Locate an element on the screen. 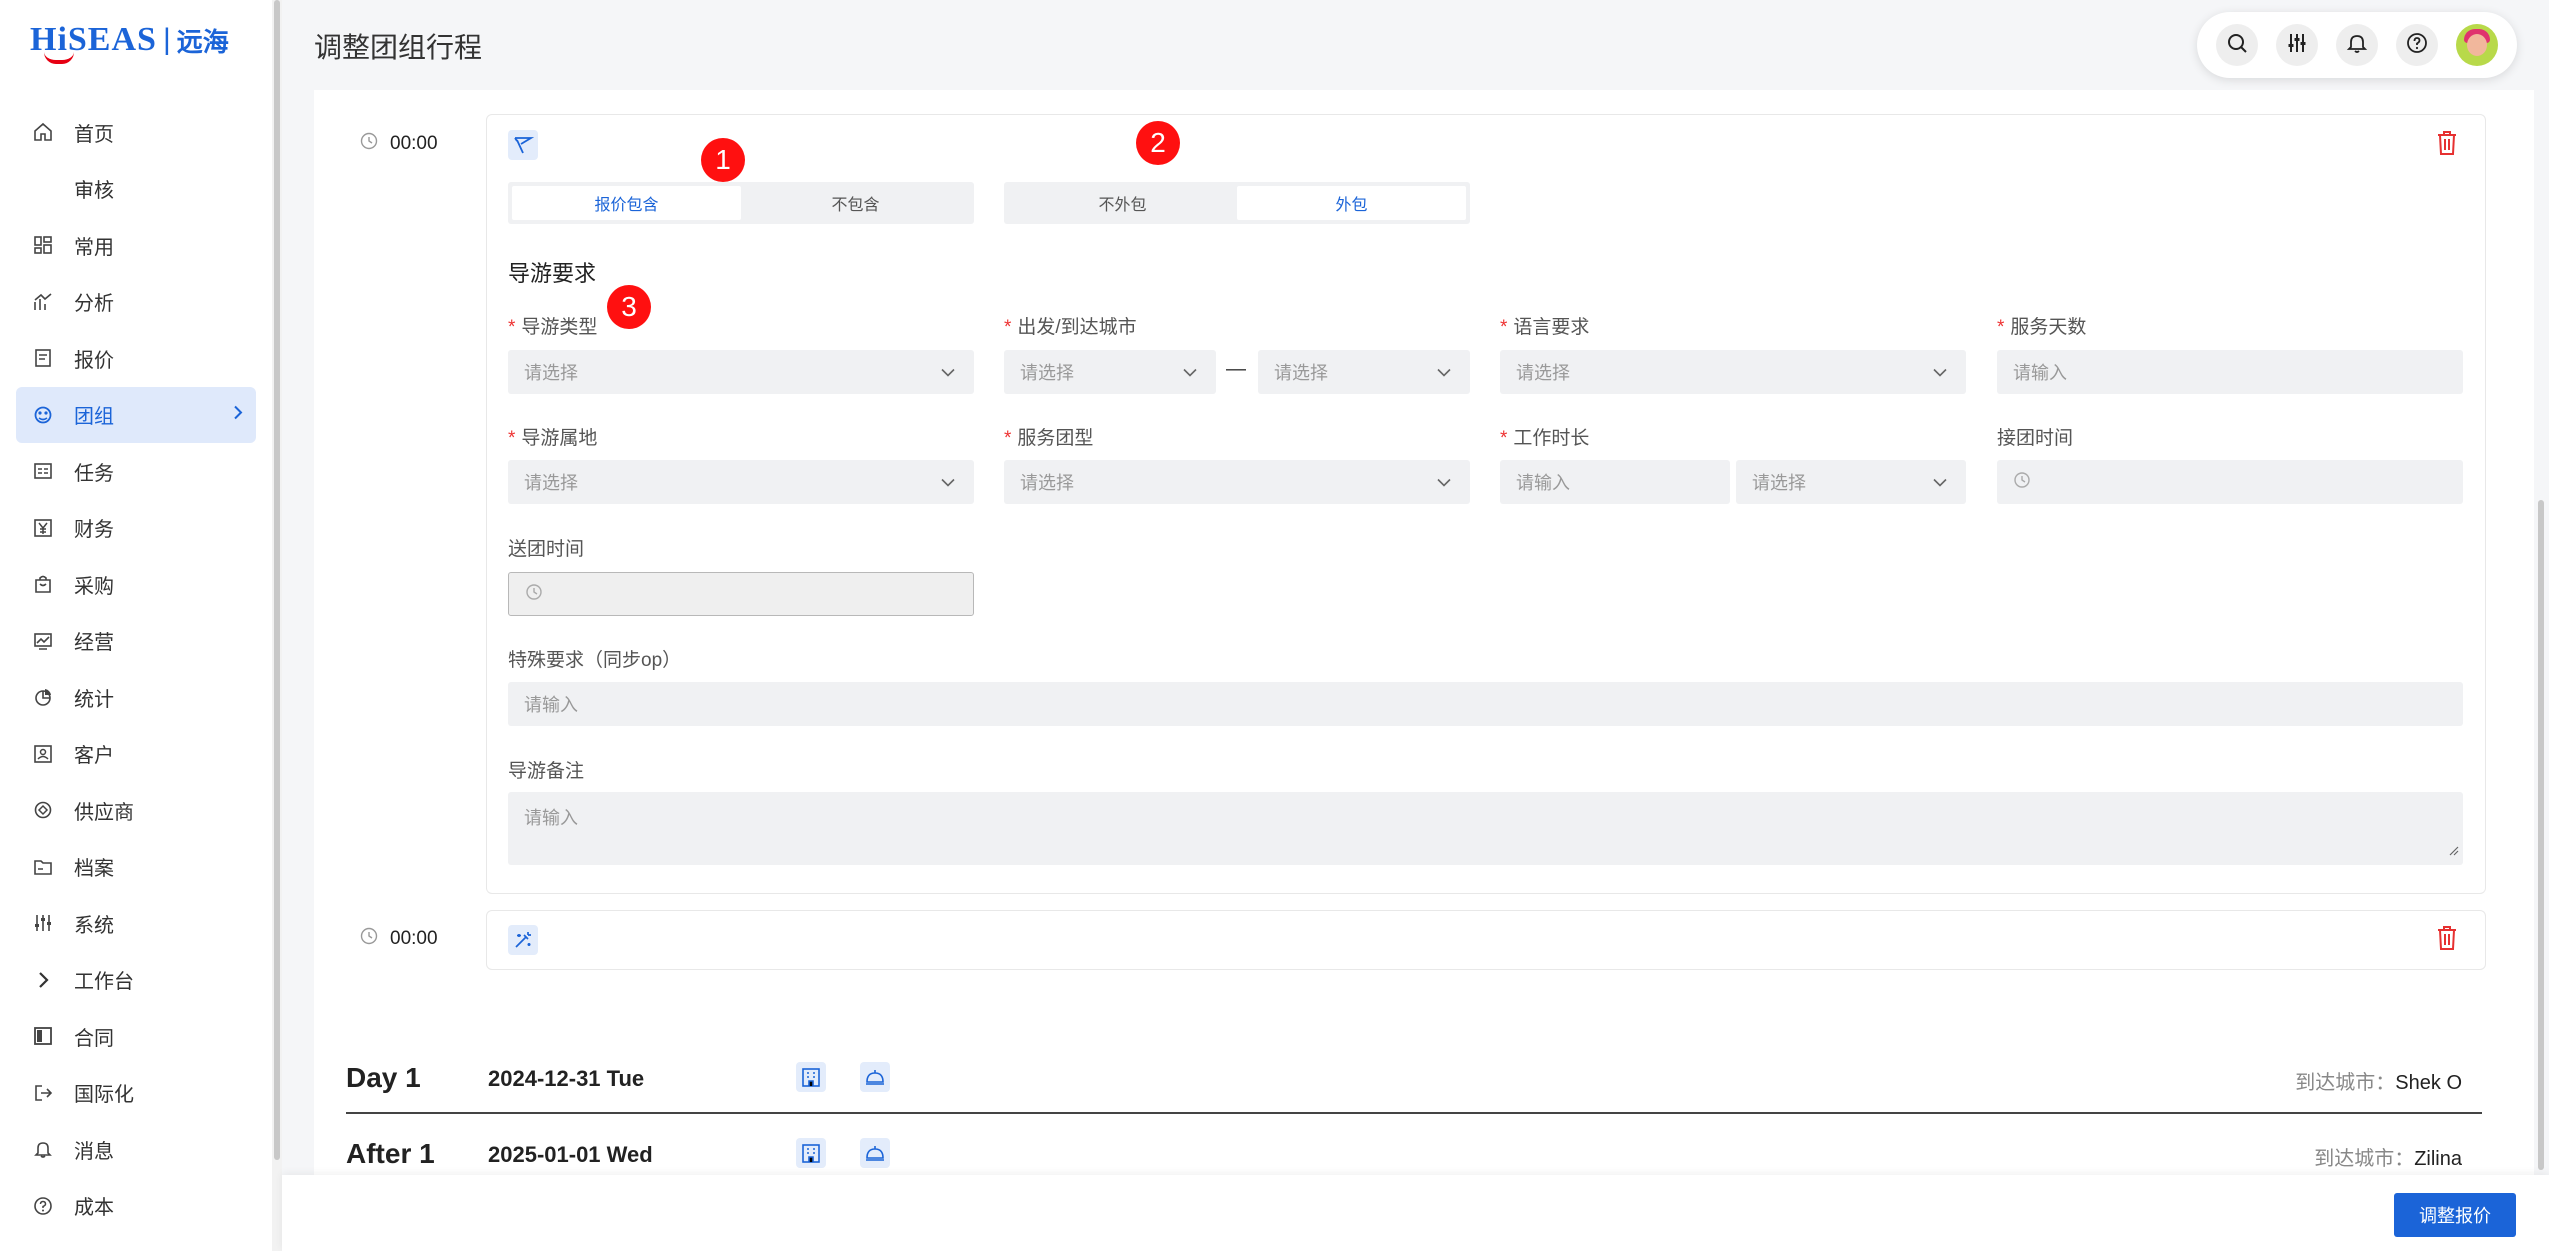 The width and height of the screenshot is (2549, 1251). annotation-badge-1: 1 is located at coordinates (723, 160).